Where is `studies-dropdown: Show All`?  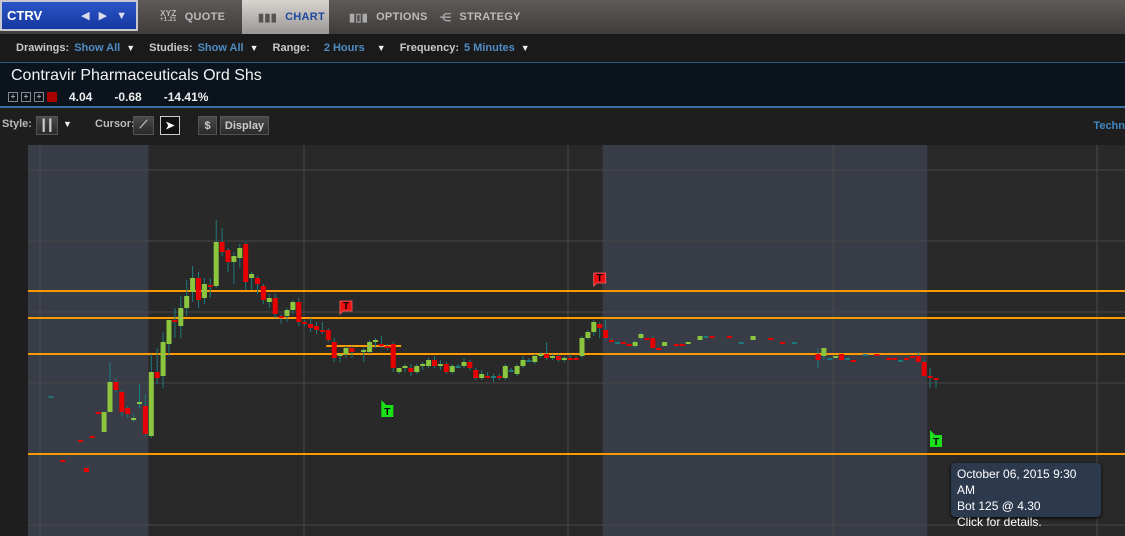
studies-dropdown: Show All is located at coordinates (221, 48).